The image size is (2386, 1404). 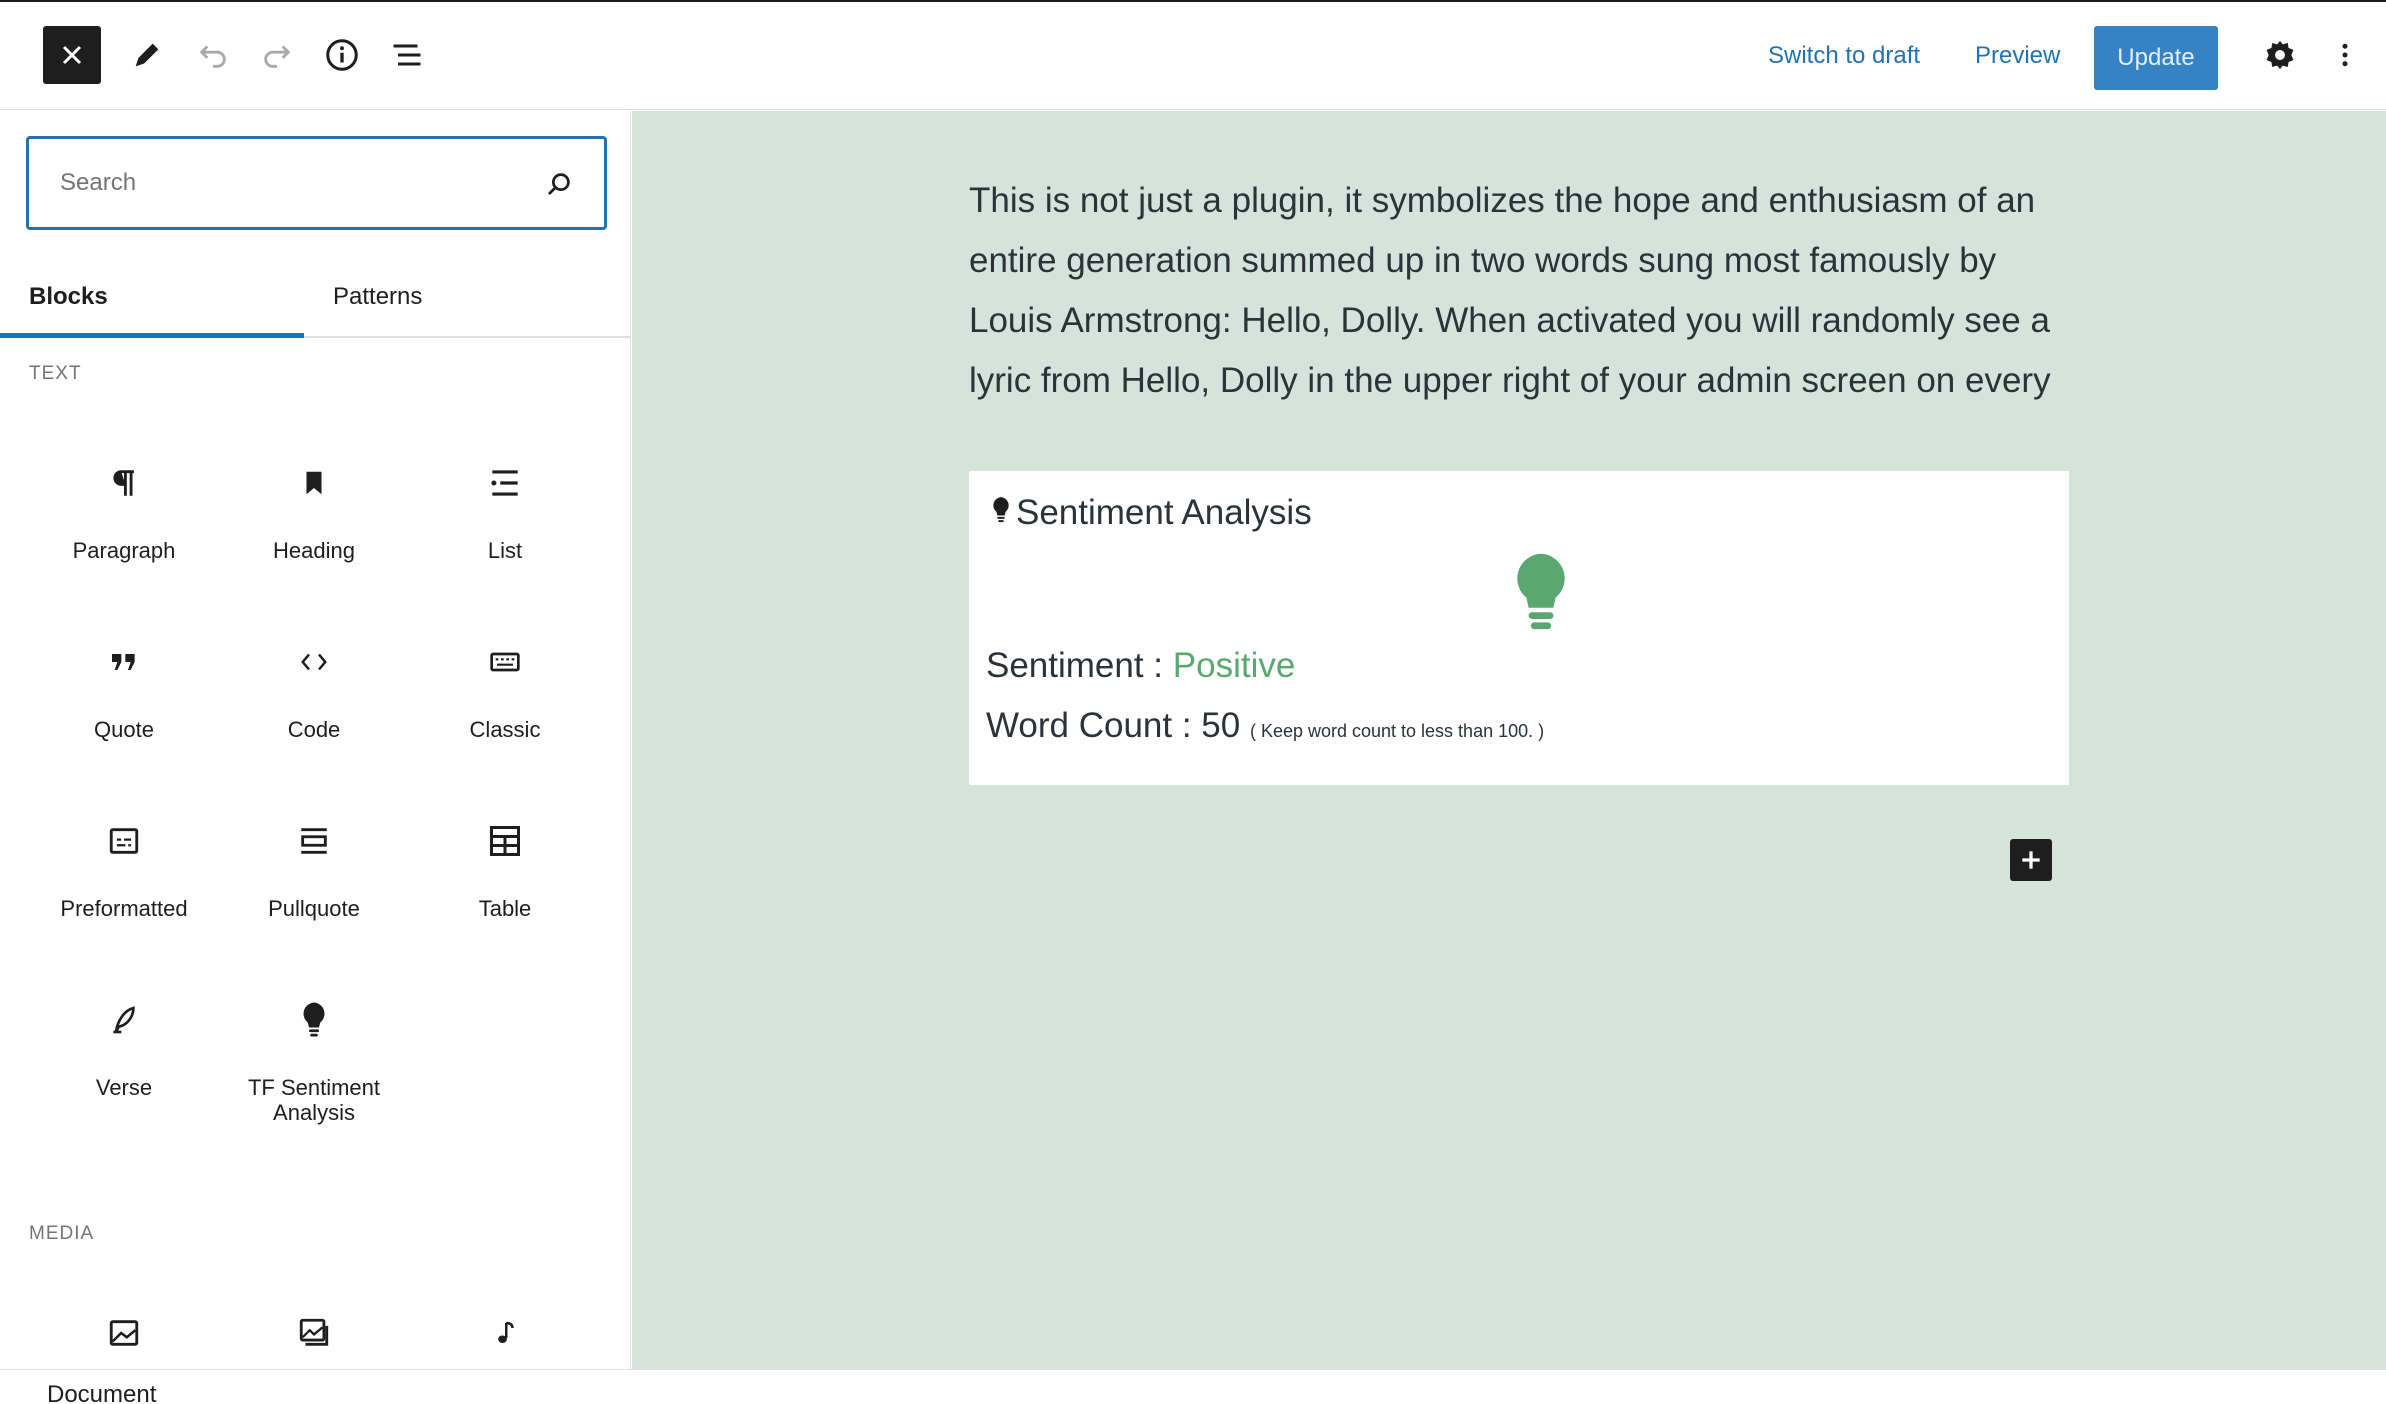 What do you see at coordinates (124, 1087) in the screenshot?
I see `block-label: Verse` at bounding box center [124, 1087].